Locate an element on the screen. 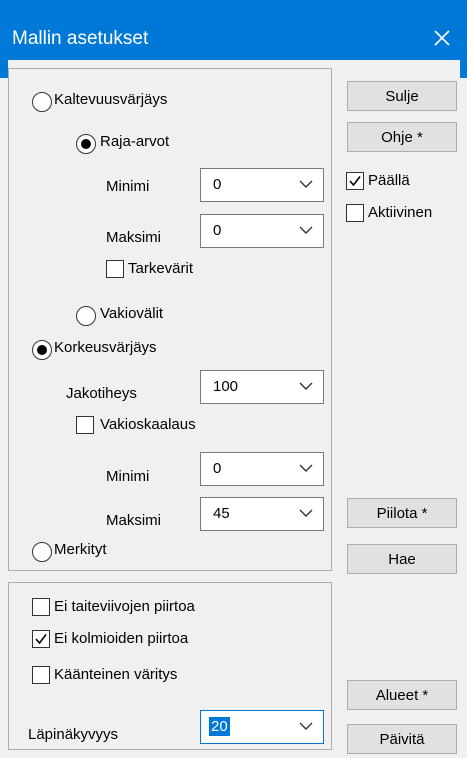 The width and height of the screenshot is (467, 758). active-label: Aktiivinen is located at coordinates (400, 212).